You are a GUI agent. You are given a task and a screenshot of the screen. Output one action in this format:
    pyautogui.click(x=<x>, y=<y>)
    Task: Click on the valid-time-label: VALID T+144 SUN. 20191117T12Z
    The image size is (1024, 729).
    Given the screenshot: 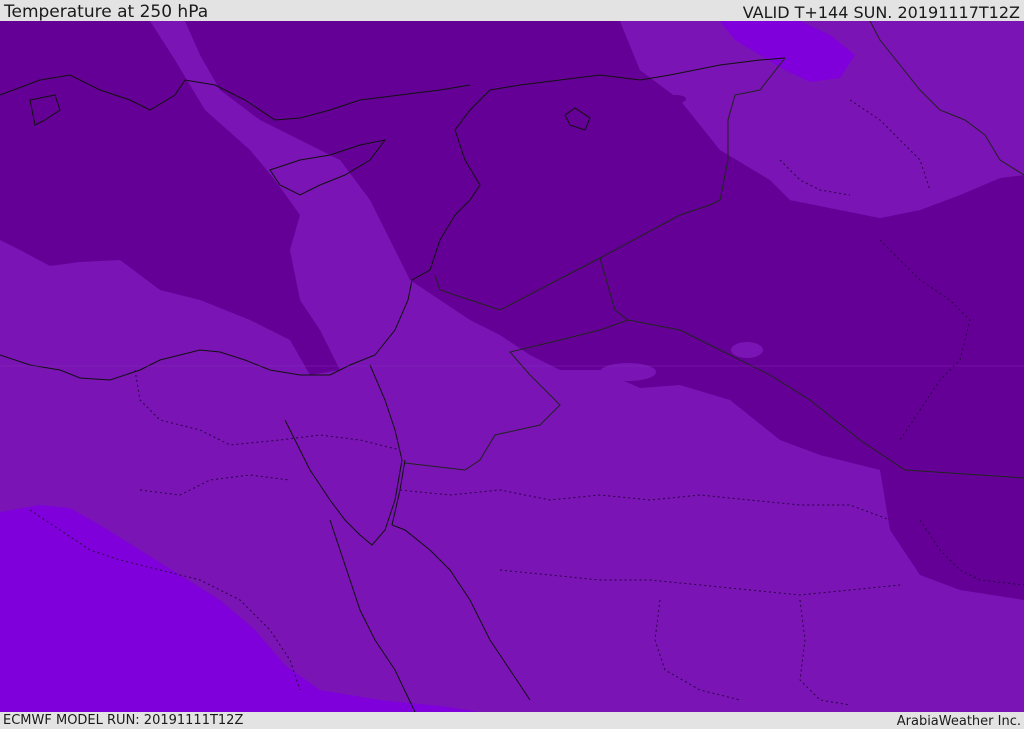 What is the action you would take?
    pyautogui.click(x=881, y=12)
    